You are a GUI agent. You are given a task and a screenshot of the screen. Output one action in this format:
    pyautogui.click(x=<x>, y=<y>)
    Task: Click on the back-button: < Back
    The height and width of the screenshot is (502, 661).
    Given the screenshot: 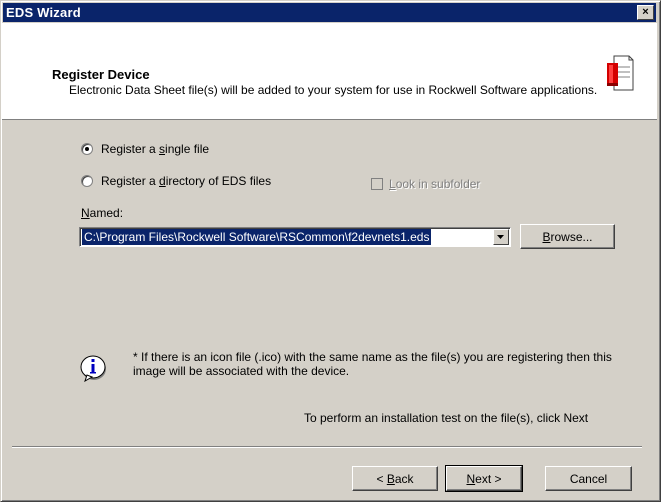 What is the action you would take?
    pyautogui.click(x=395, y=478)
    